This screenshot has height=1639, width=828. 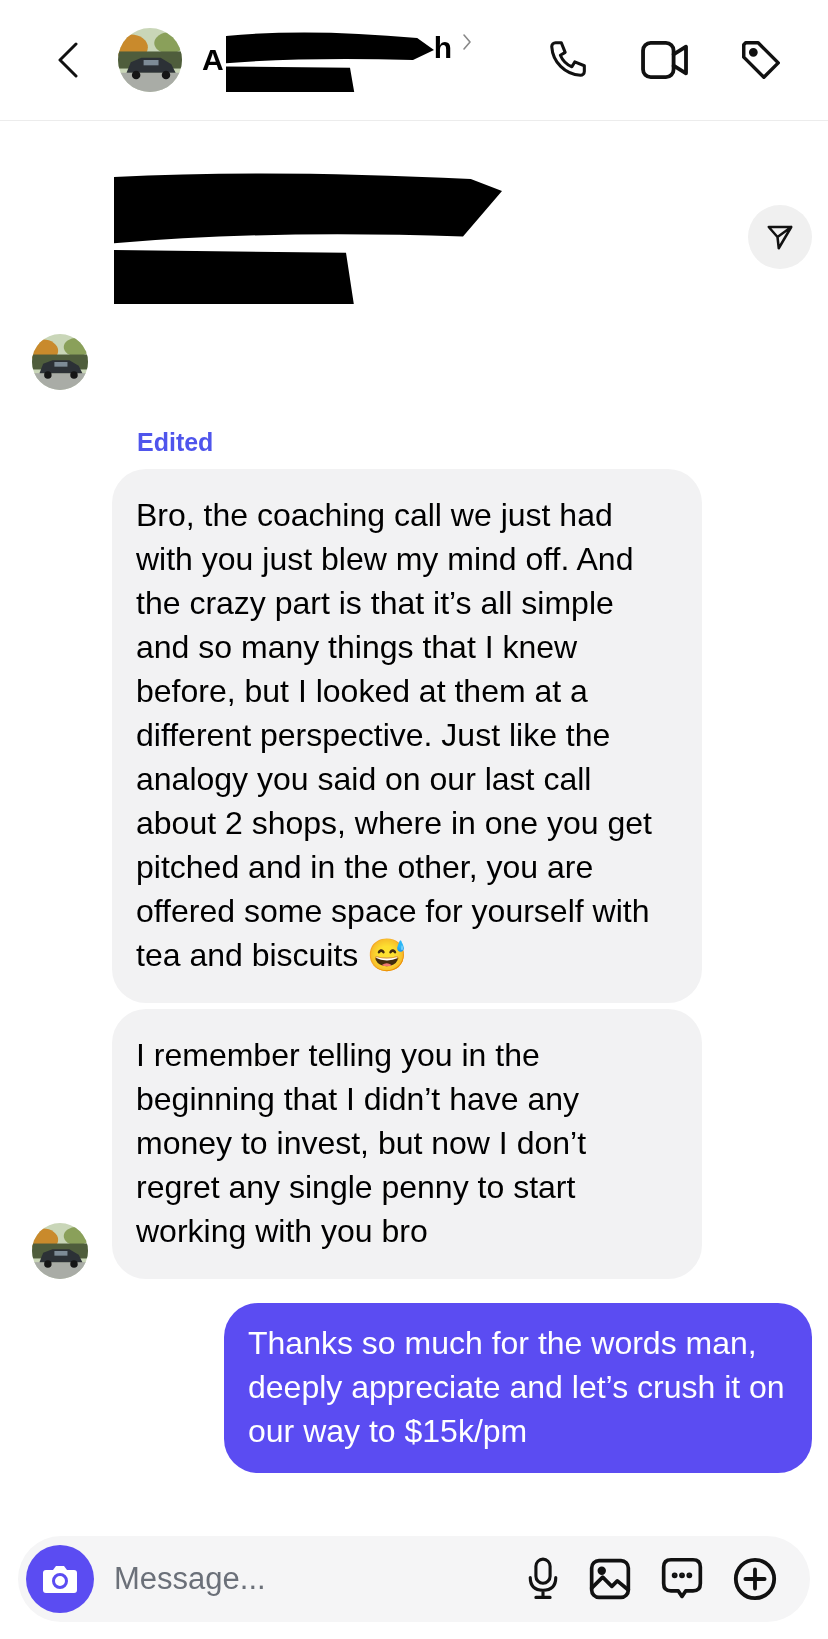 I want to click on edited-label: Edited, so click(x=176, y=442).